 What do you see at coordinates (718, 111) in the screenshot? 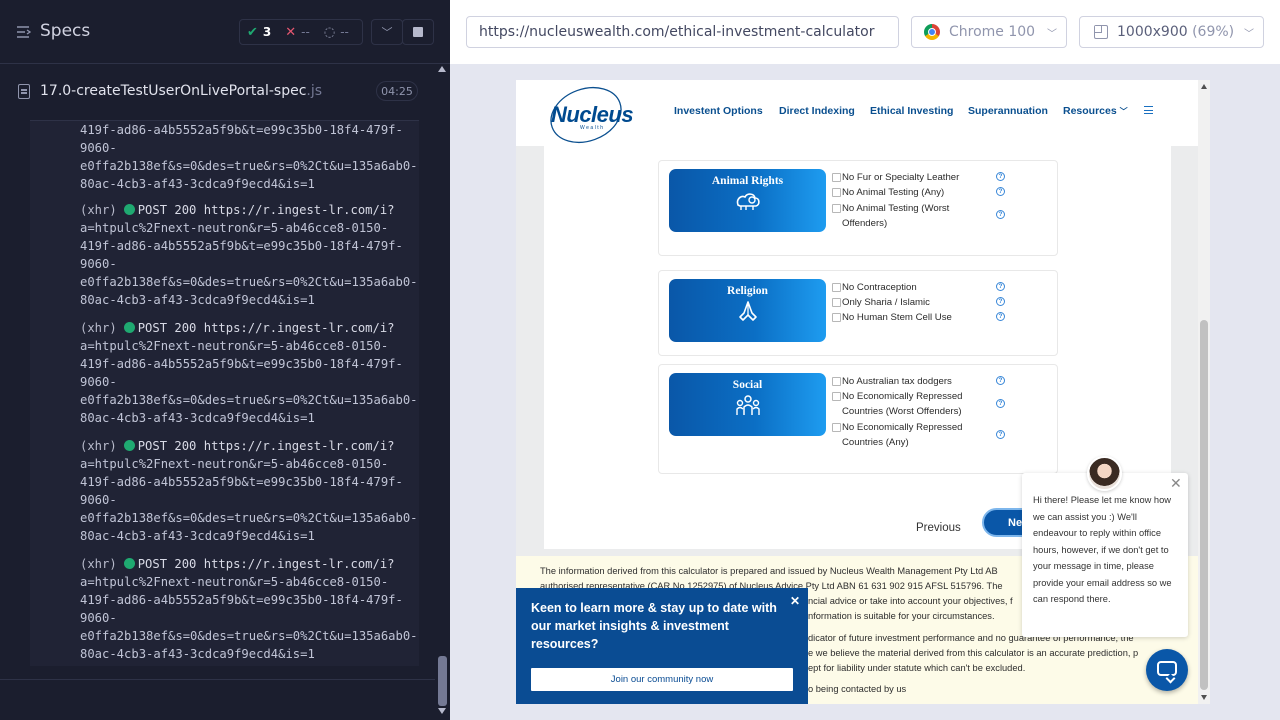
I see `nav-investment-options: Investent Options` at bounding box center [718, 111].